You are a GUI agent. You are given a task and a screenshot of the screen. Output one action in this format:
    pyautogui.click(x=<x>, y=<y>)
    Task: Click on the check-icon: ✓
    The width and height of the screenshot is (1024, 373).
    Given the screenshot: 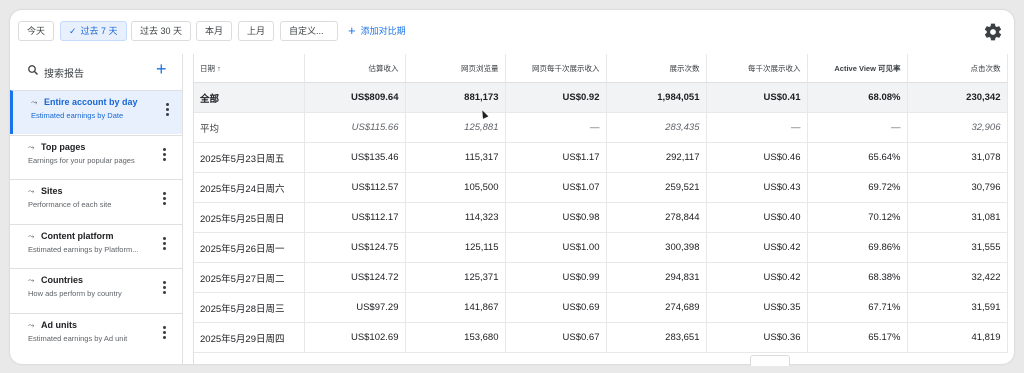 What is the action you would take?
    pyautogui.click(x=73, y=31)
    